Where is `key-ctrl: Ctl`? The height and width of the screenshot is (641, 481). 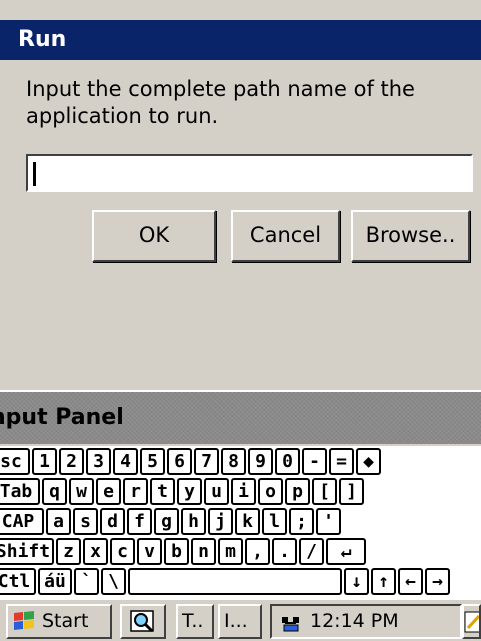 key-ctrl: Ctl is located at coordinates (18, 581).